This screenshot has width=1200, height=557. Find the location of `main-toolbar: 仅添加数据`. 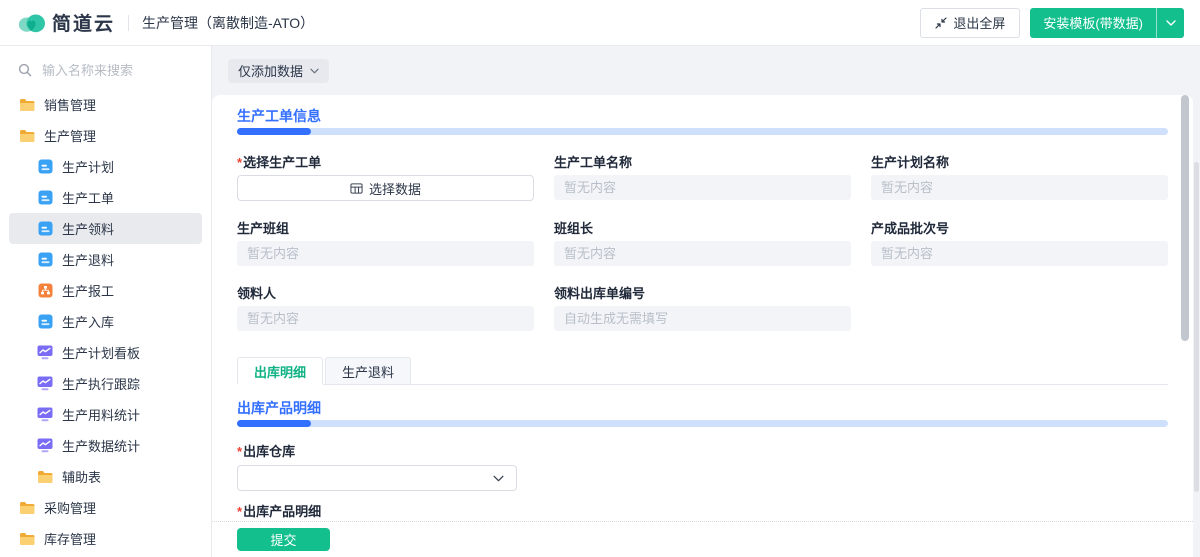

main-toolbar: 仅添加数据 is located at coordinates (706, 70).